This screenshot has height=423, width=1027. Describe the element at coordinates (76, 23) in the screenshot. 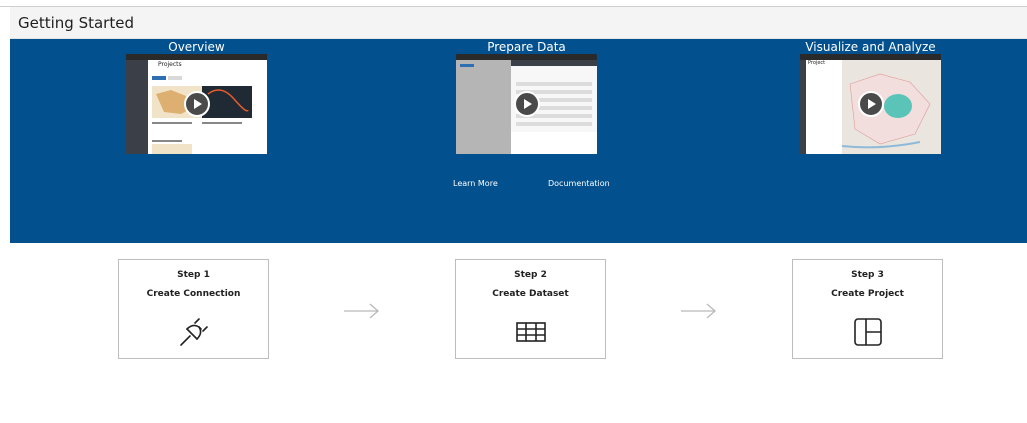

I see `page-title: Getting Started` at that location.